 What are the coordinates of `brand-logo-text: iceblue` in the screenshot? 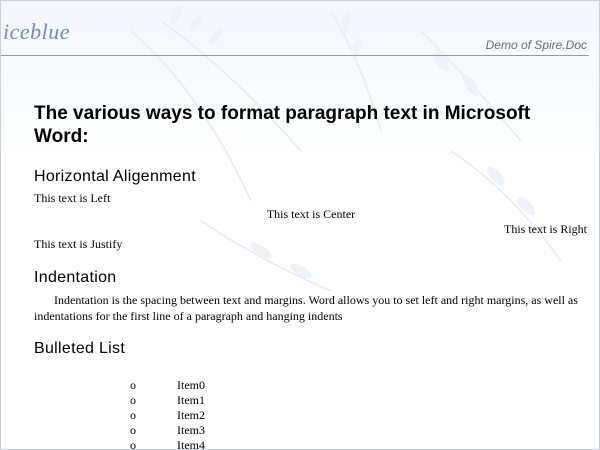 It's located at (37, 31).